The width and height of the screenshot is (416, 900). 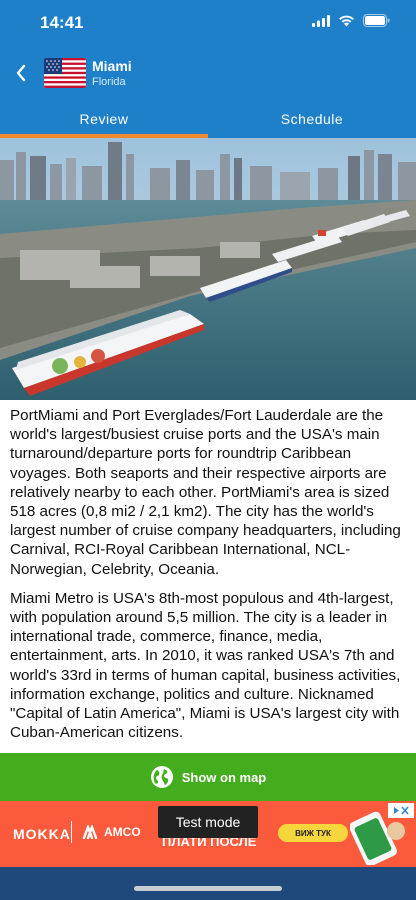 I want to click on ad-brand-secondary-label: AMCO, so click(x=122, y=832).